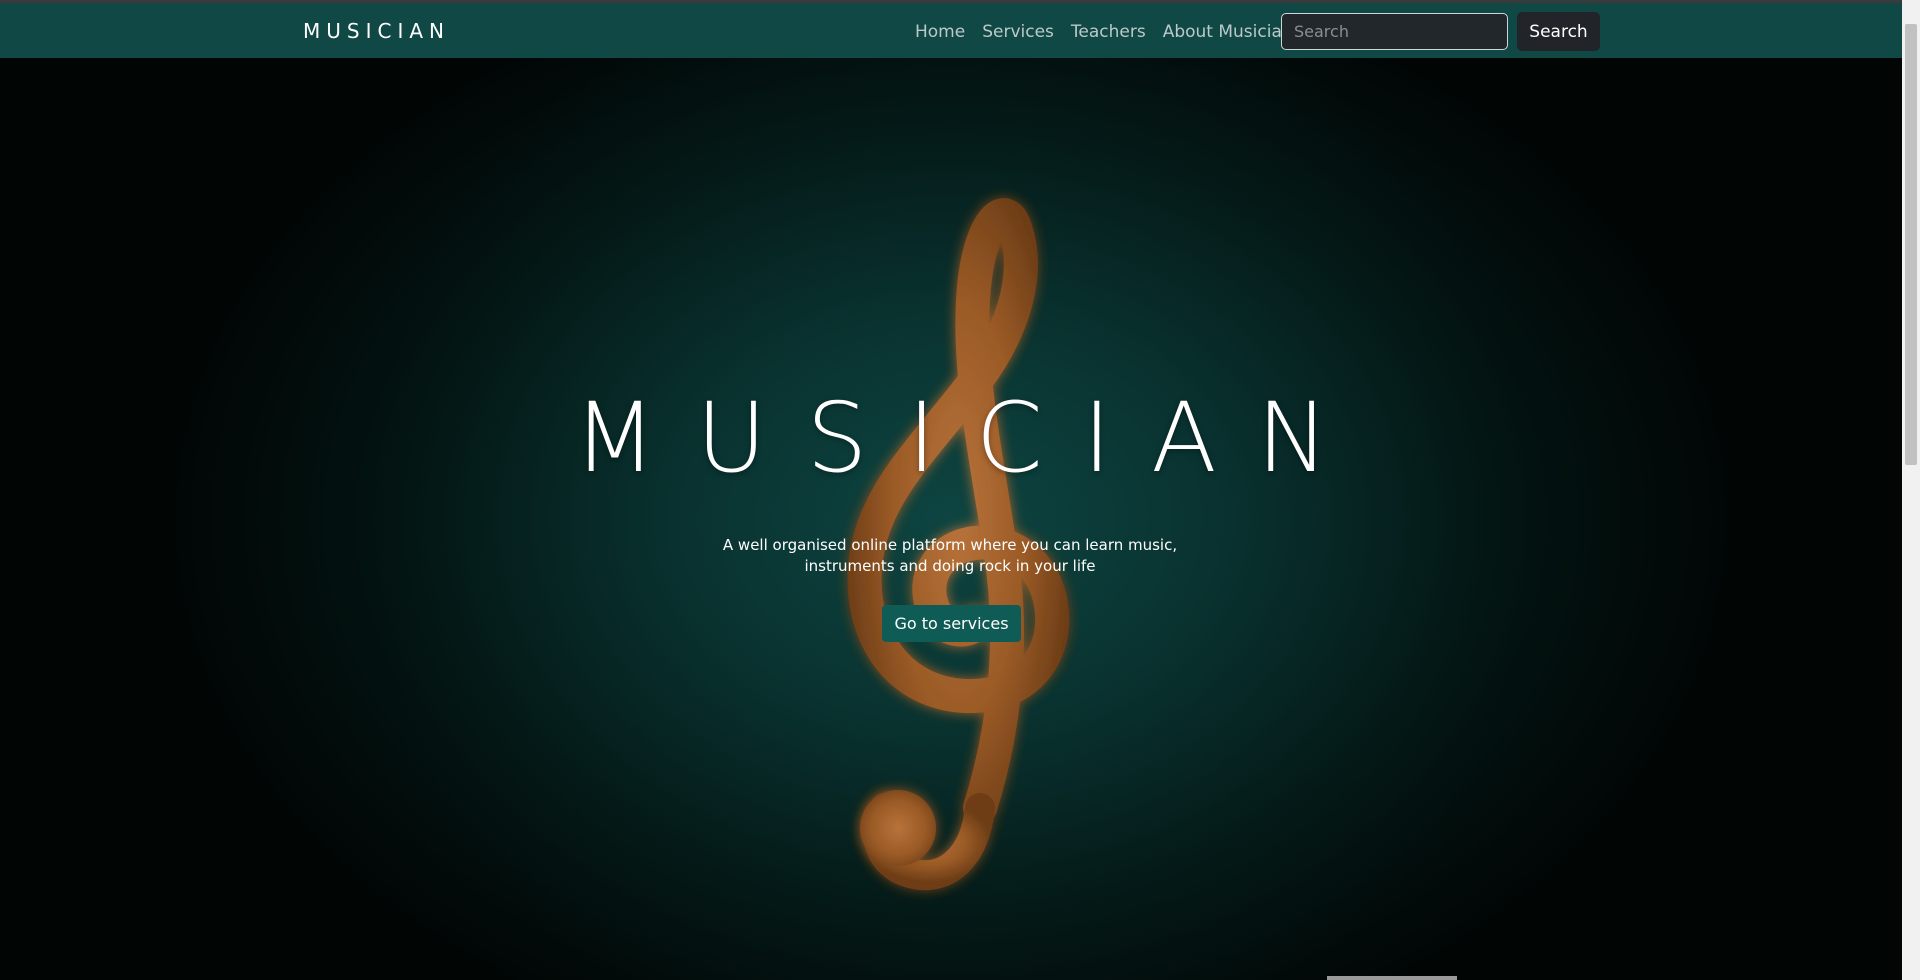  Describe the element at coordinates (898, 828) in the screenshot. I see `clef-dot` at that location.